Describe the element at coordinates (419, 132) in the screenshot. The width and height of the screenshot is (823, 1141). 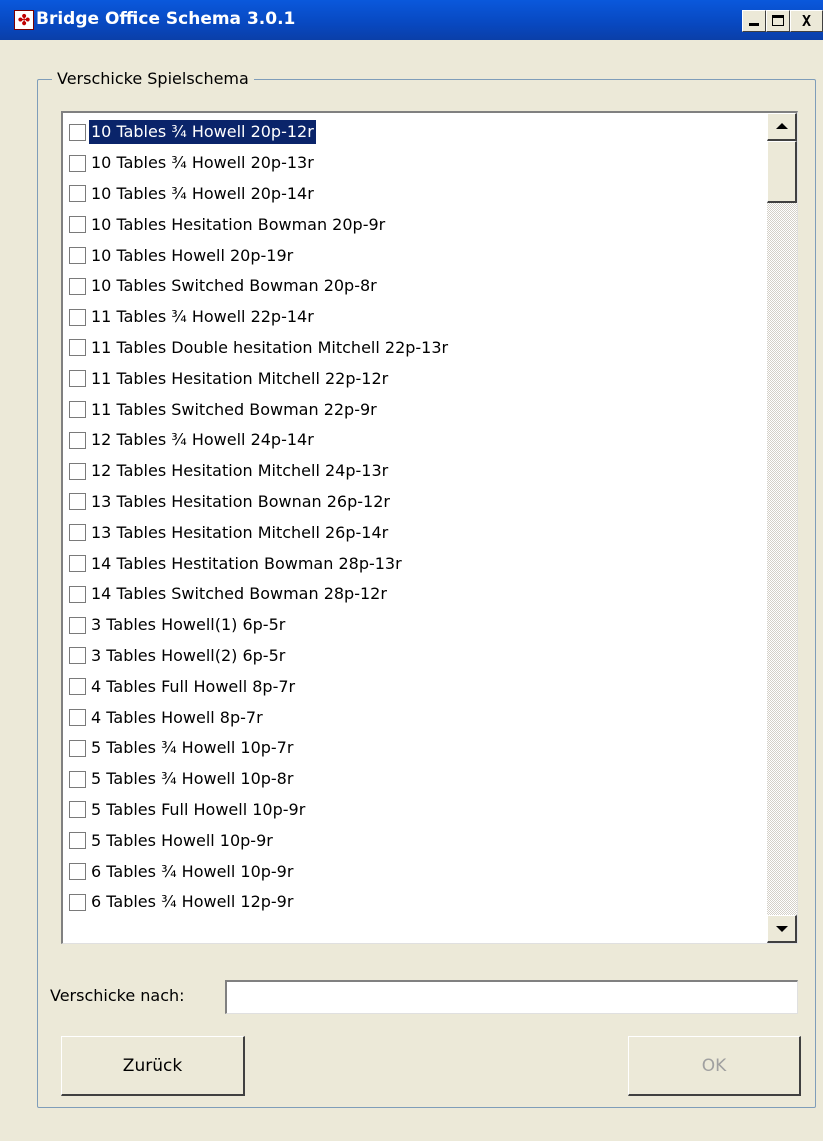
I see `list-item: 10 Tables ¾ Howell 20p-12r` at that location.